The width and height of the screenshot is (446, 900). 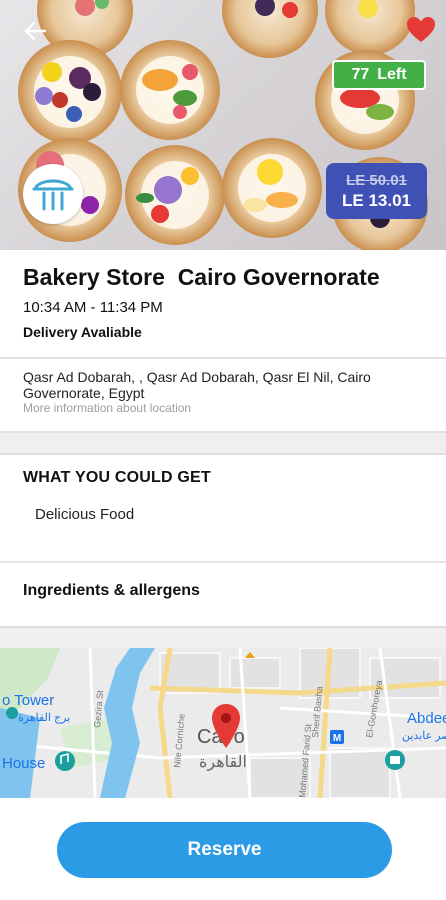 I want to click on map-label-abdeen-palace-arabic: قصر عابدين, so click(x=424, y=736).